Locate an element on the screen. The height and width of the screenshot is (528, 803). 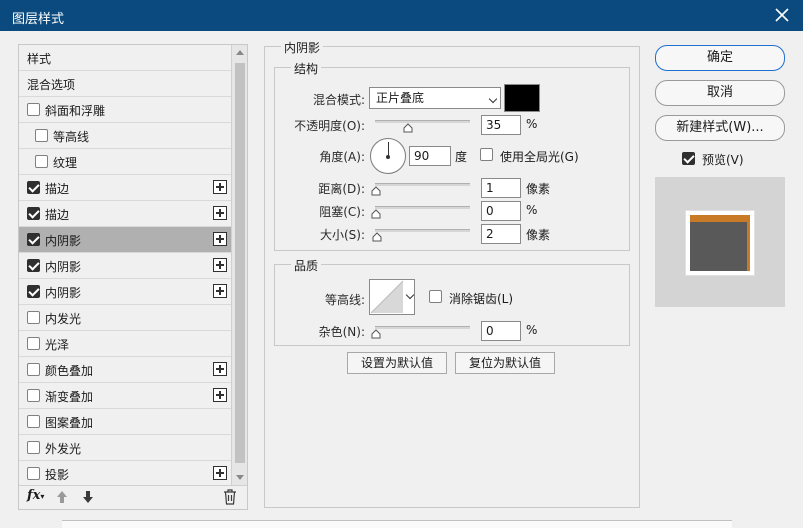
background-canvas-edge is located at coordinates (397, 524).